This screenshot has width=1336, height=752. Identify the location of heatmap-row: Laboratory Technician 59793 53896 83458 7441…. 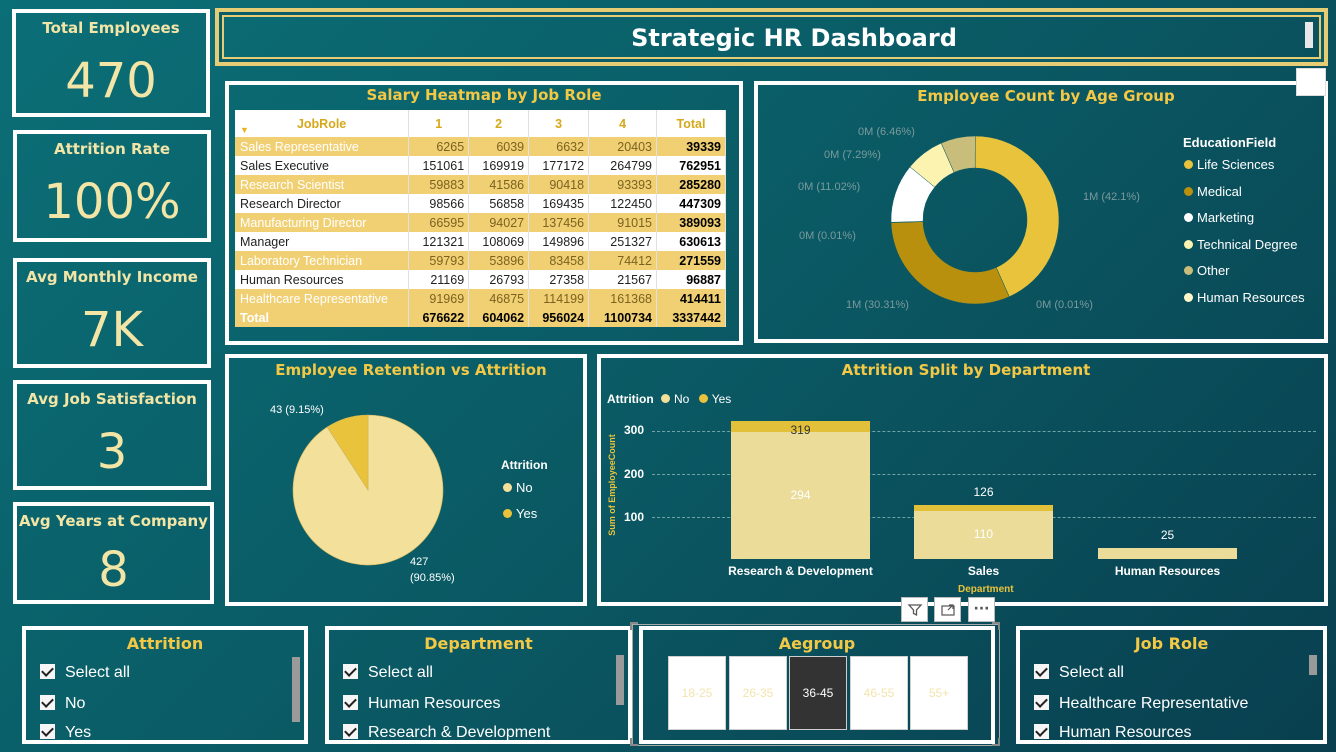
(480, 260).